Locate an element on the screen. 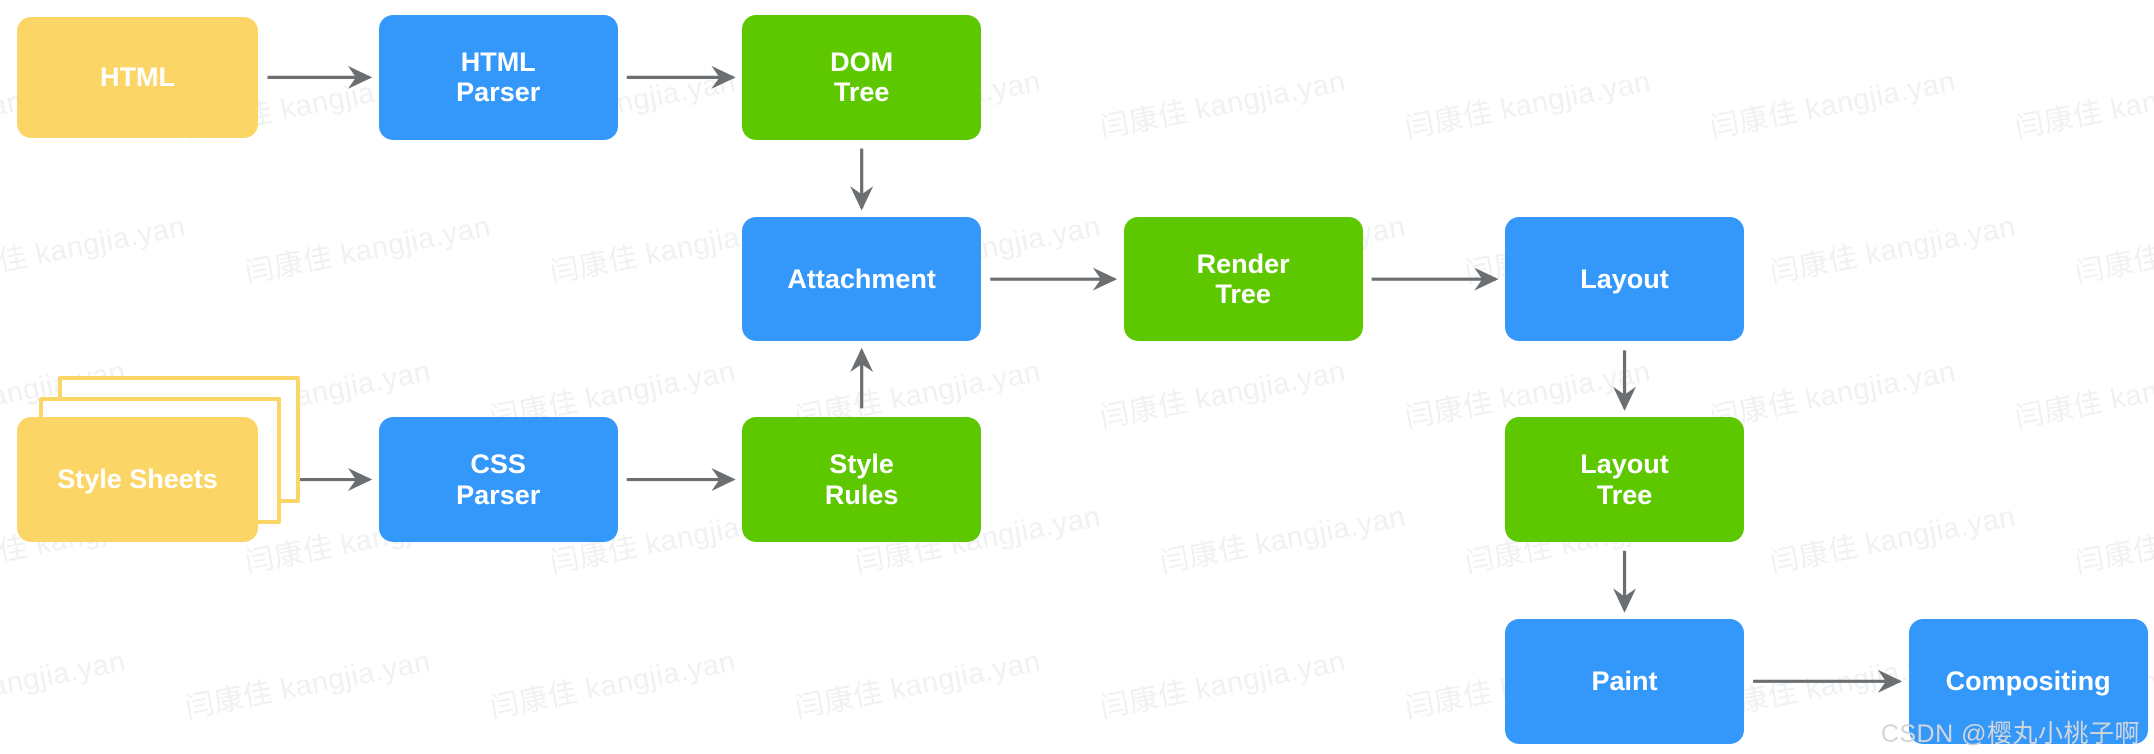 This screenshot has width=2154, height=754. node-style-sheets-label: Style Sheets is located at coordinates (137, 478).